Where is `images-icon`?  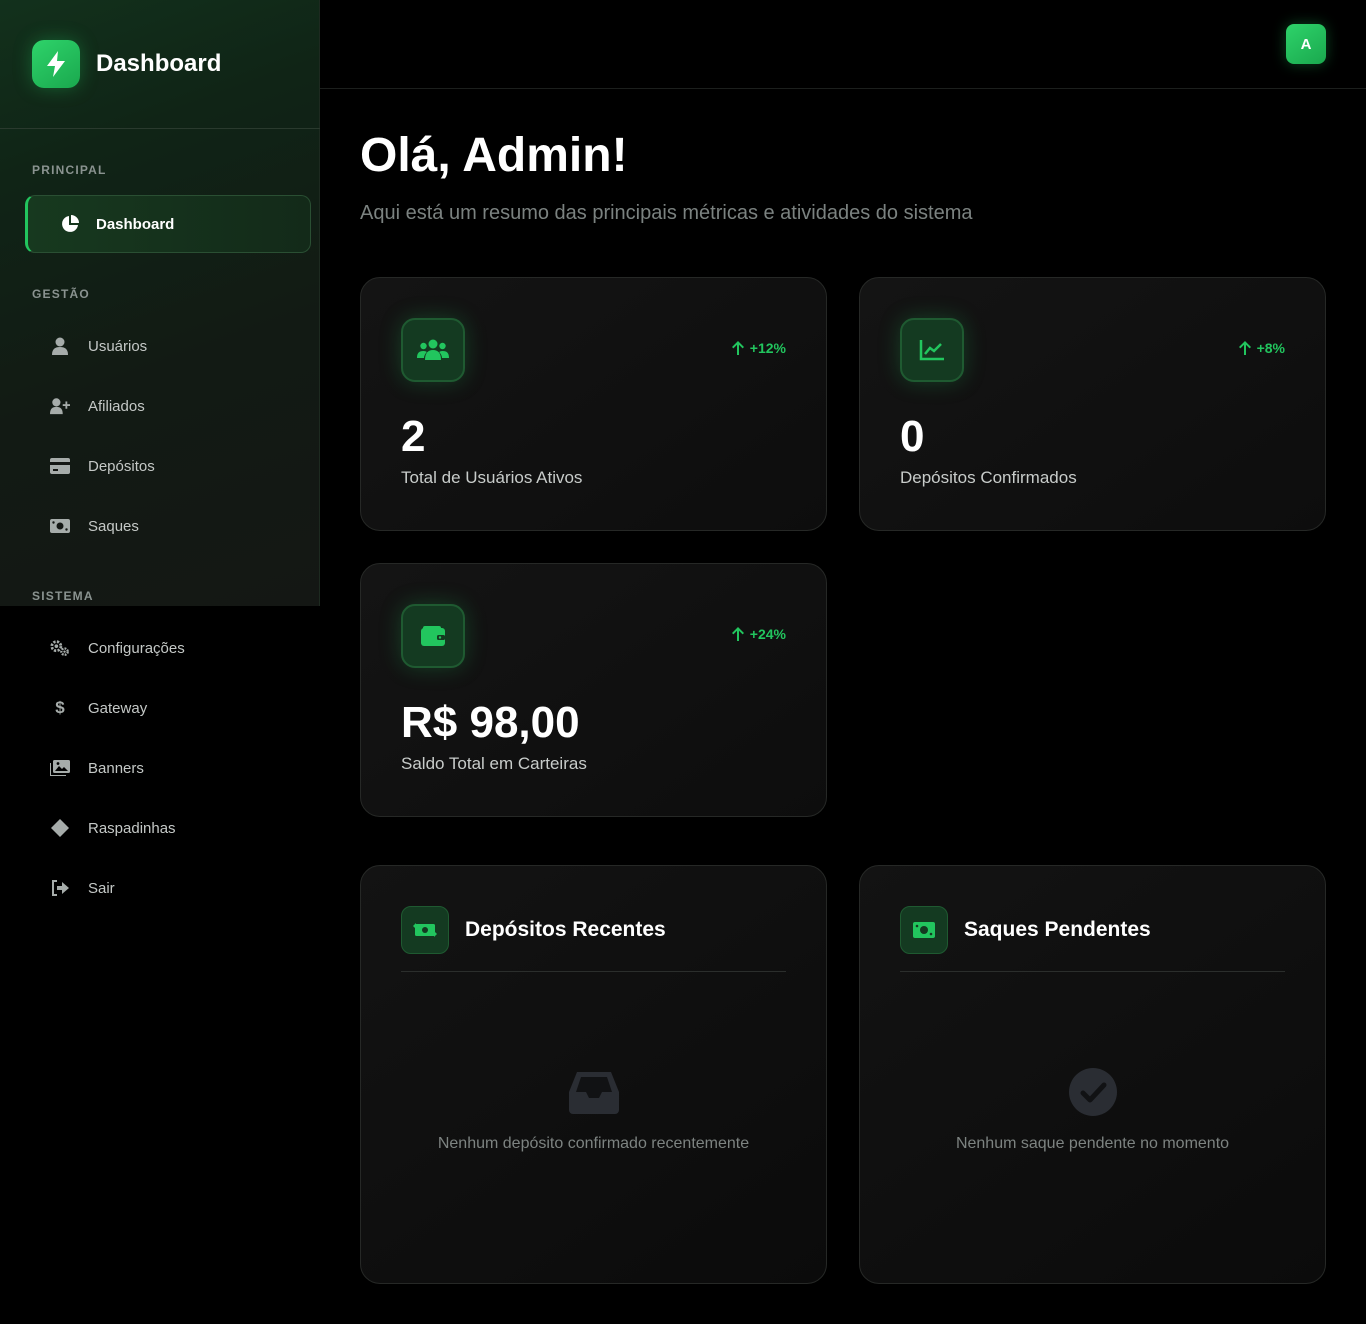 images-icon is located at coordinates (60, 768).